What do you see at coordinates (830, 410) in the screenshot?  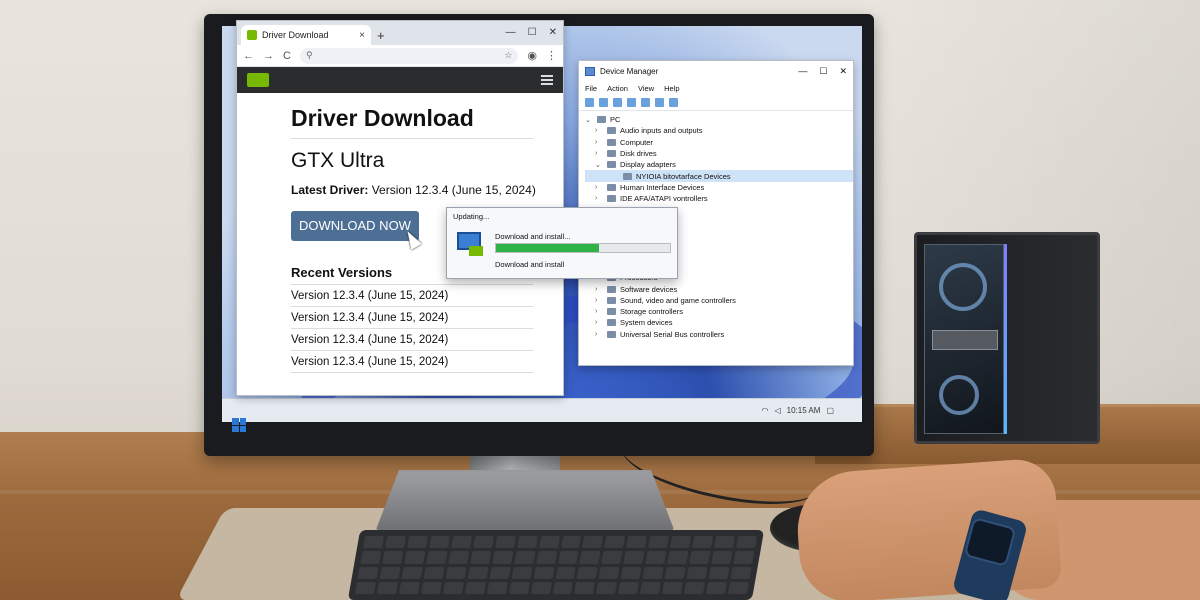 I see `notification-icon: ▢` at bounding box center [830, 410].